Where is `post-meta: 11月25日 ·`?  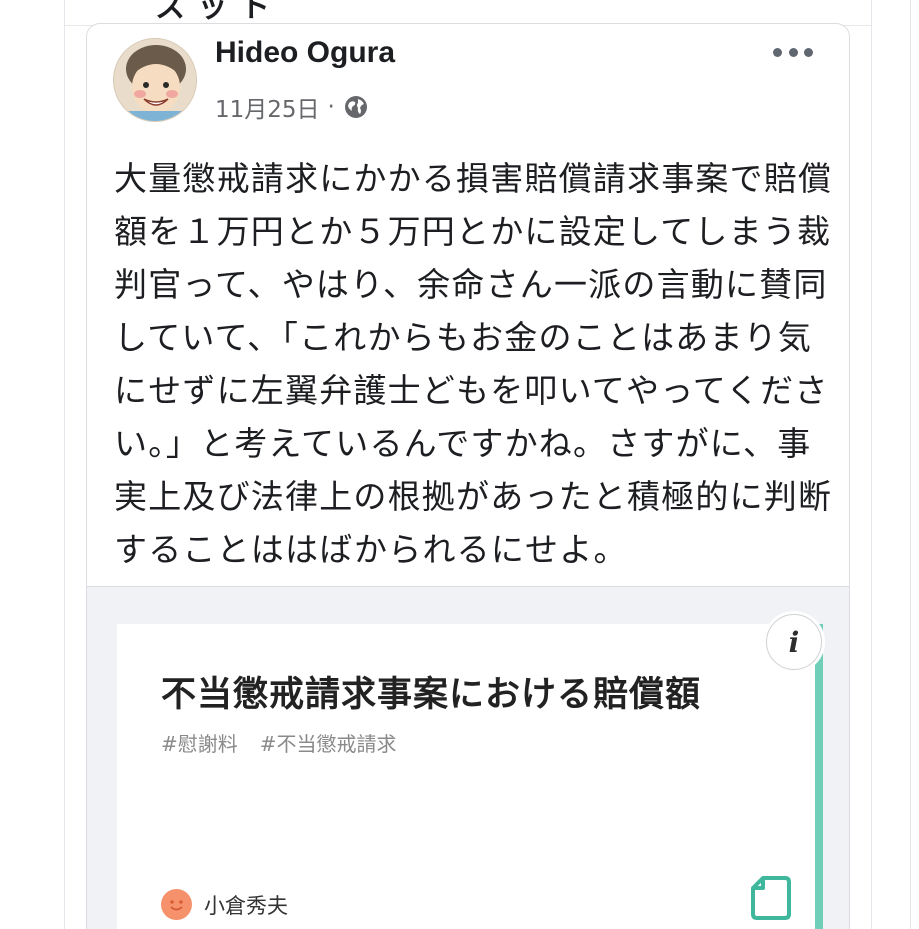 post-meta: 11月25日 · is located at coordinates (292, 107).